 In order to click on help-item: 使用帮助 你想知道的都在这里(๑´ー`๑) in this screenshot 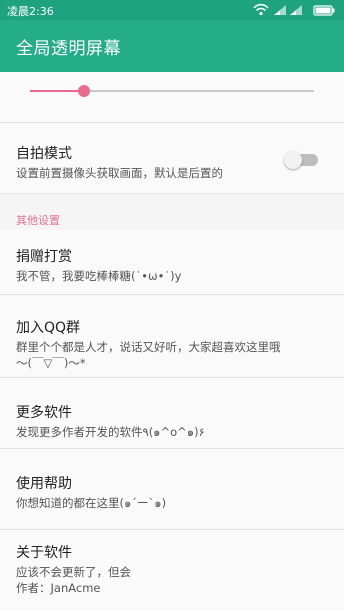, I will do `click(172, 489)`.